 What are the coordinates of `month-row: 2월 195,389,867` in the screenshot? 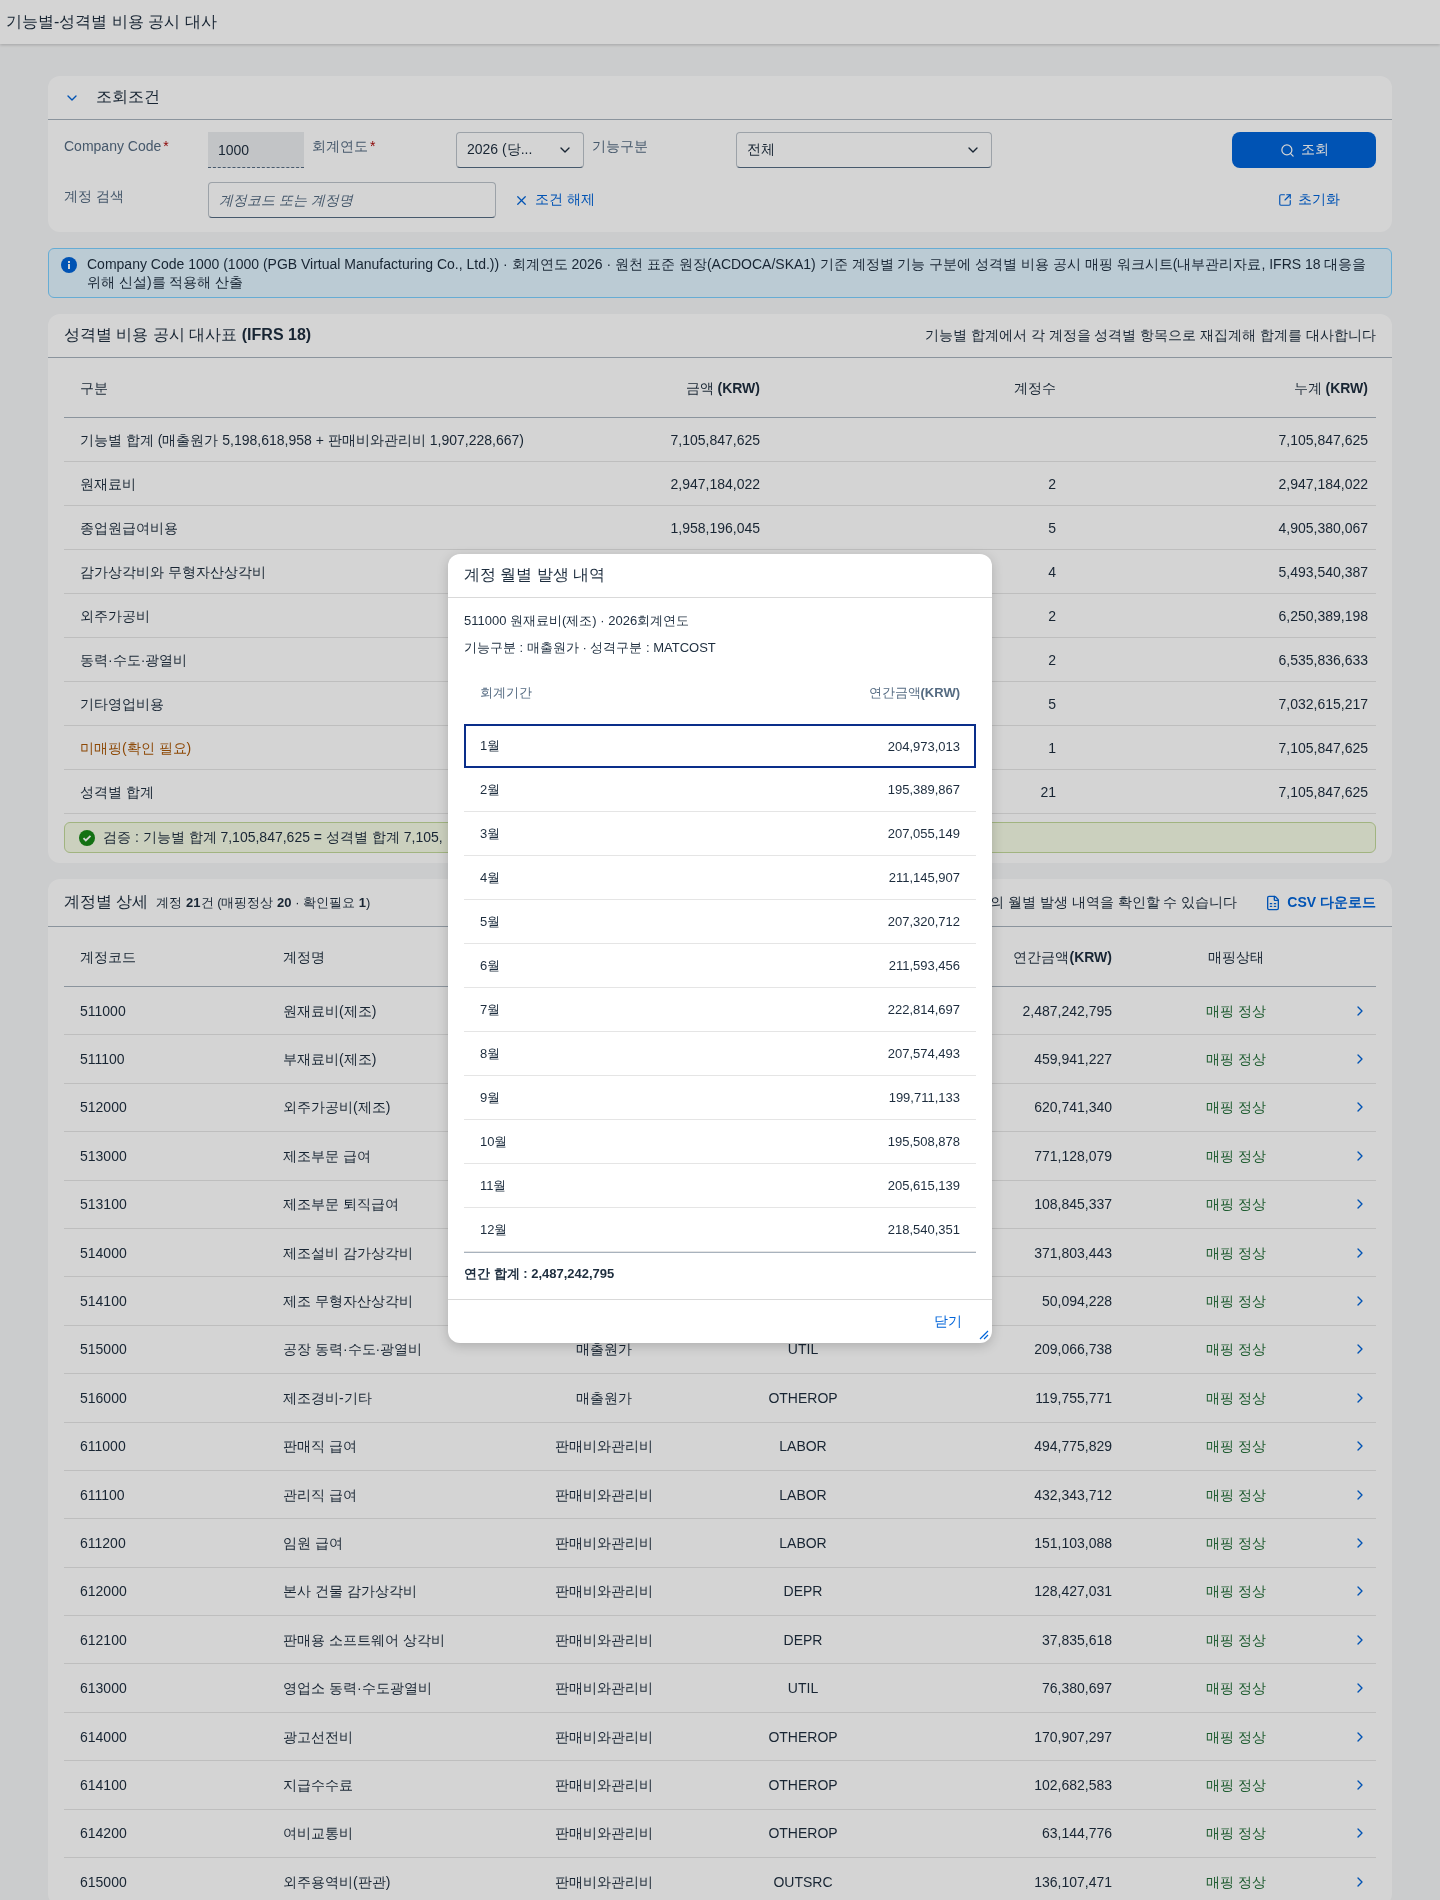 It's located at (720, 790).